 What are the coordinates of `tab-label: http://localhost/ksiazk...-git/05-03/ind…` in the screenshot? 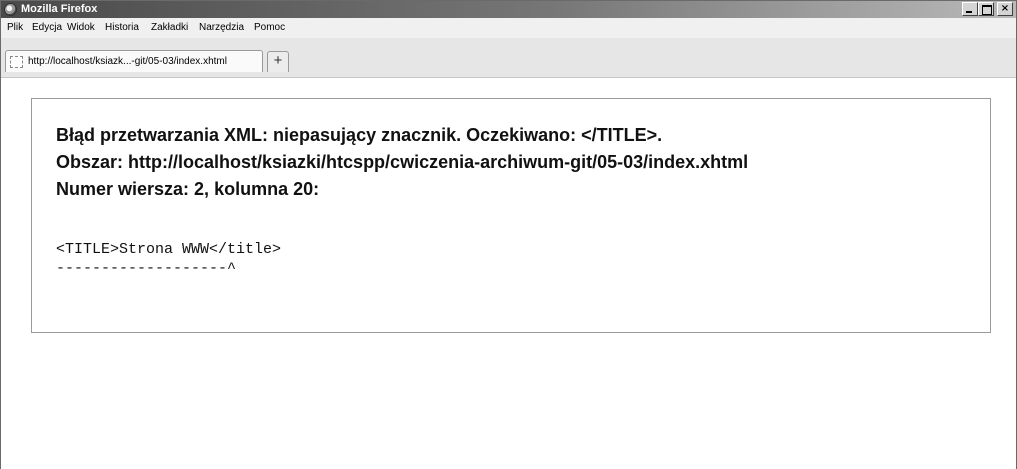 It's located at (127, 61).